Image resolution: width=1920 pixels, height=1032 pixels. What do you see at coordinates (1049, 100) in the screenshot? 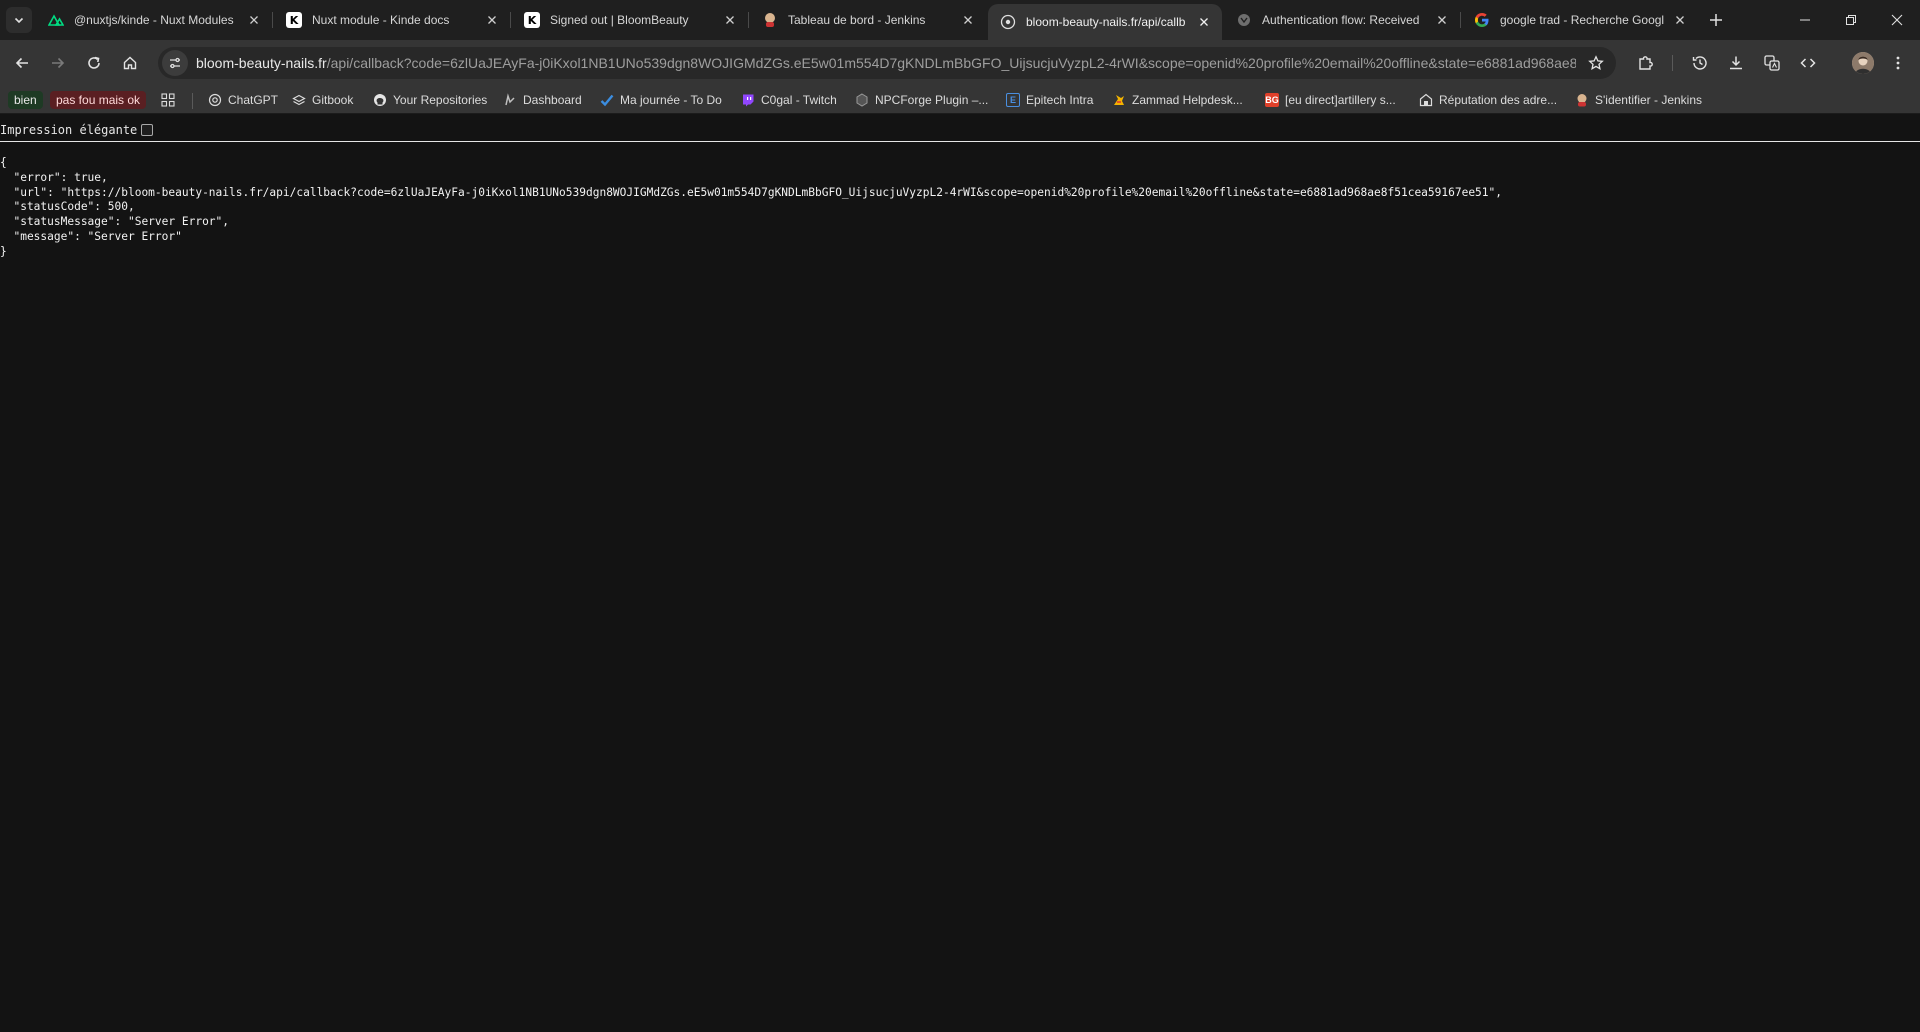
I see `bookmark-epitech-intra: E Epitech Intra` at bounding box center [1049, 100].